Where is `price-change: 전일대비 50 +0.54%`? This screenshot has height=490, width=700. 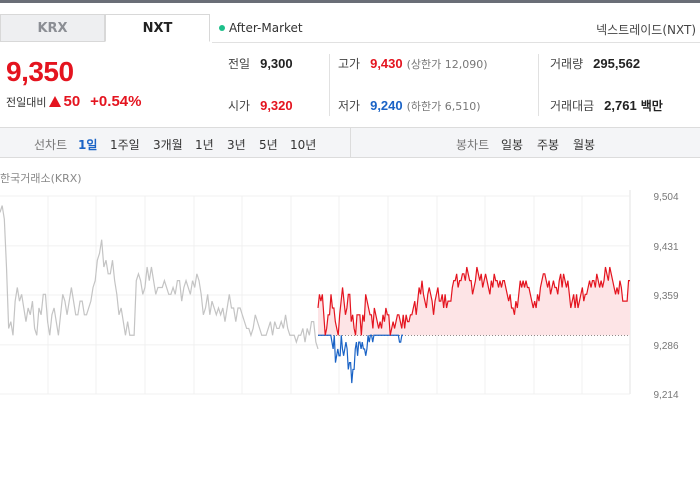 price-change: 전일대비 50 +0.54% is located at coordinates (73, 101).